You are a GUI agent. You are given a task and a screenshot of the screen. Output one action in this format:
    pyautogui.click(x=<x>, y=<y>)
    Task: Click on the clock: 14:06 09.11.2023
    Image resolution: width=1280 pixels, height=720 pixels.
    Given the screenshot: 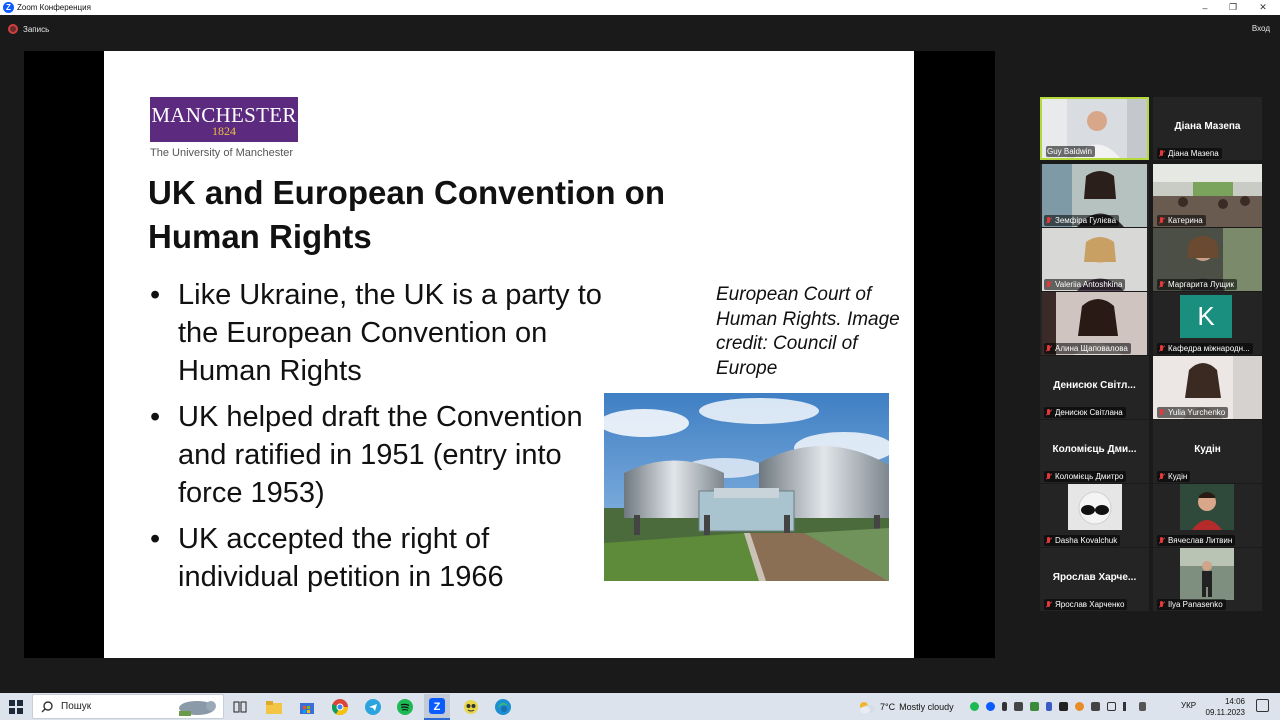 What is the action you would take?
    pyautogui.click(x=1225, y=707)
    